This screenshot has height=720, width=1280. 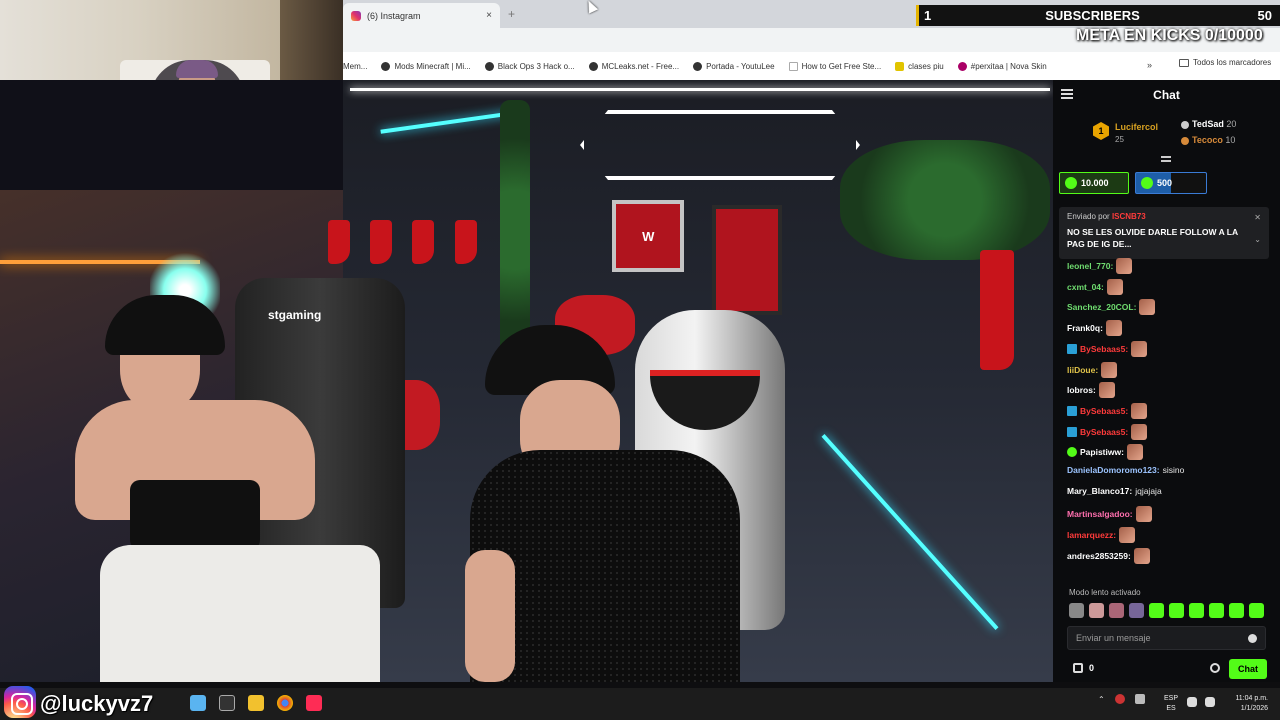 I want to click on chat-message: leonel_770:, so click(x=1100, y=266).